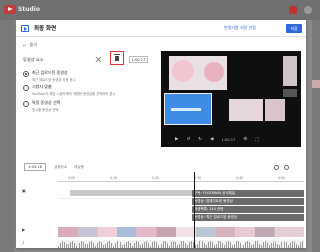 This screenshot has height=252, width=320. I want to click on studio-logo-text: Studio, so click(29, 9).